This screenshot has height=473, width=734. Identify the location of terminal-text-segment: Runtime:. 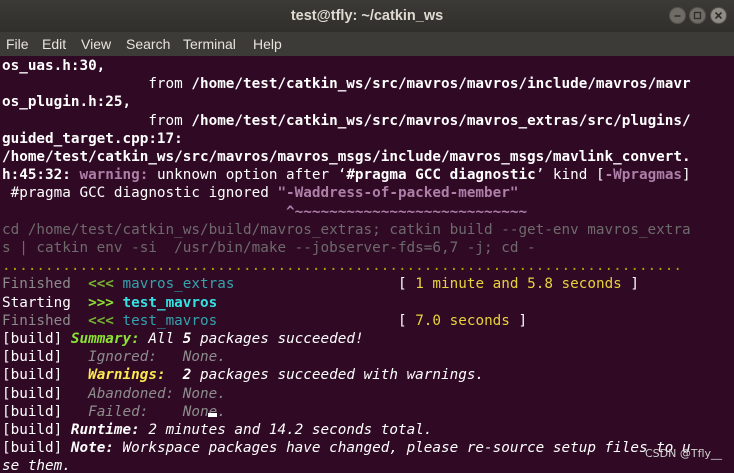
(105, 430).